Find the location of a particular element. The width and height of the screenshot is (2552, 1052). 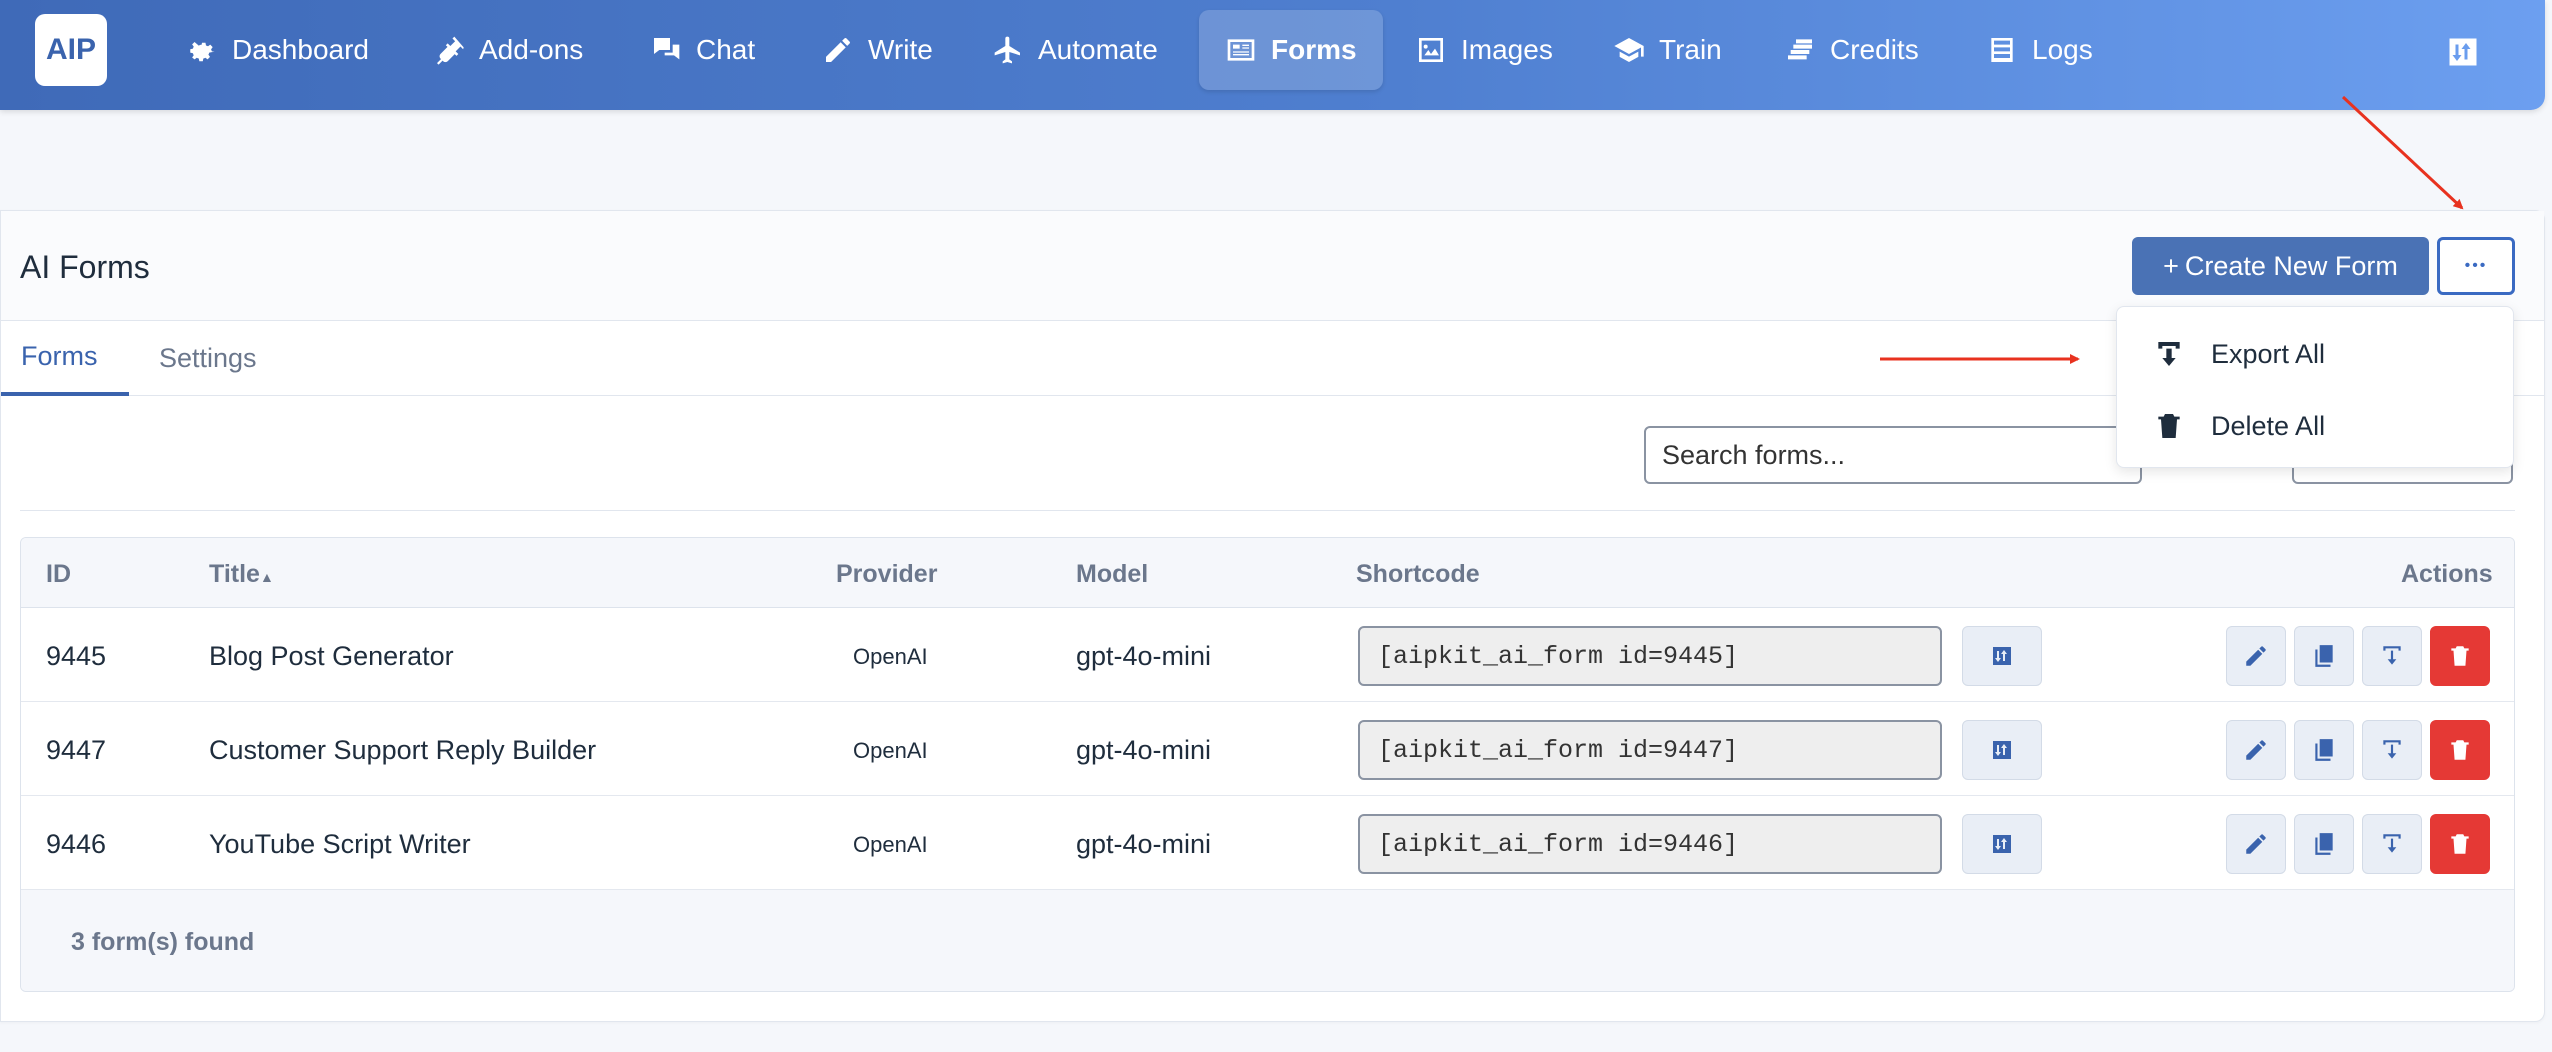

column-header-model: Model is located at coordinates (1112, 574).